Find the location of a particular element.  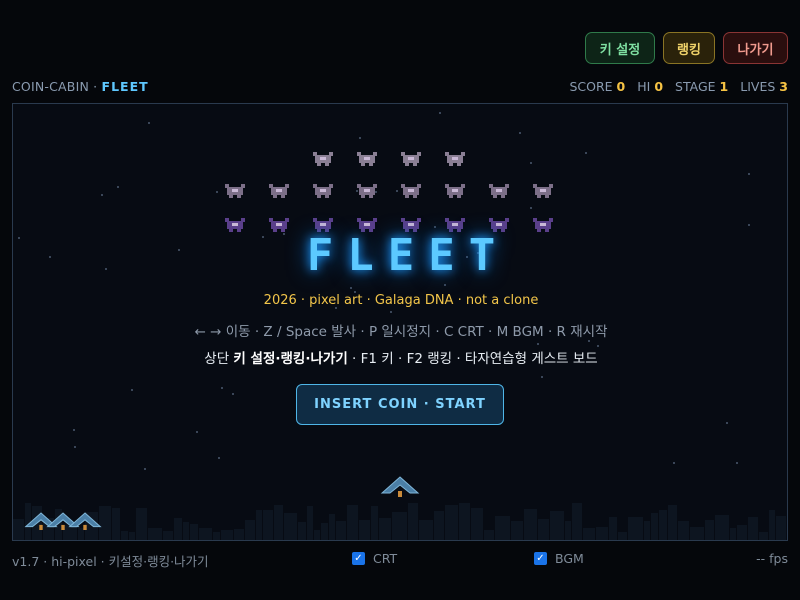

bgm-toggle: ✓ BGM is located at coordinates (559, 558).